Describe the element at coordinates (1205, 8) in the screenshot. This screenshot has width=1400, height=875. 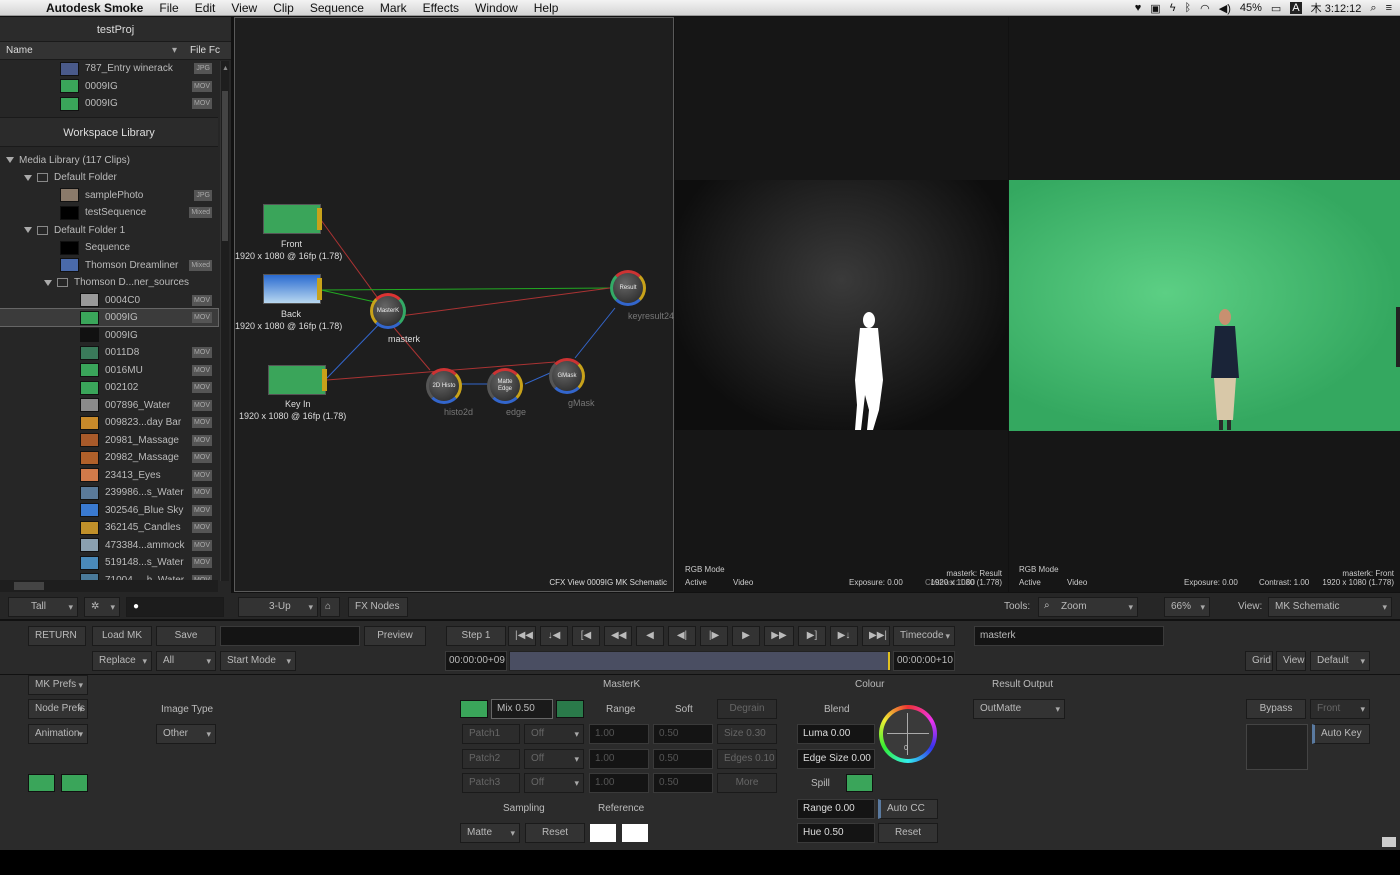
I see `wifi-icon: ◠` at that location.